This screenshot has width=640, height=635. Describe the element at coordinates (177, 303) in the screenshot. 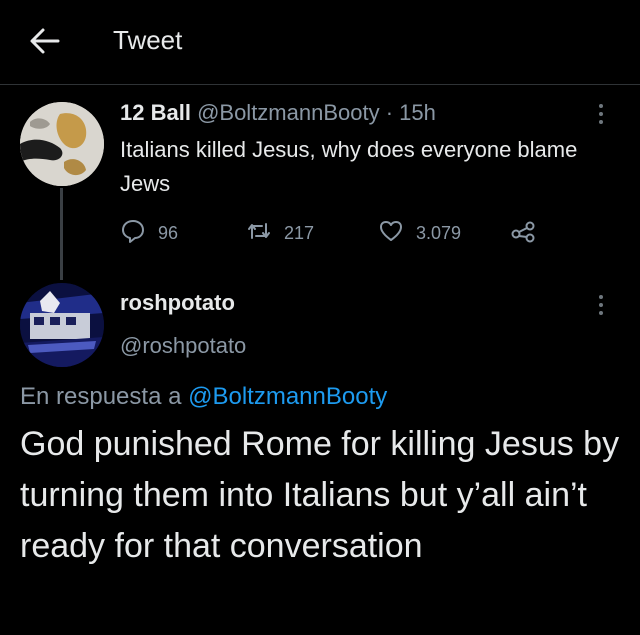

I see `display-name: roshpotato` at that location.